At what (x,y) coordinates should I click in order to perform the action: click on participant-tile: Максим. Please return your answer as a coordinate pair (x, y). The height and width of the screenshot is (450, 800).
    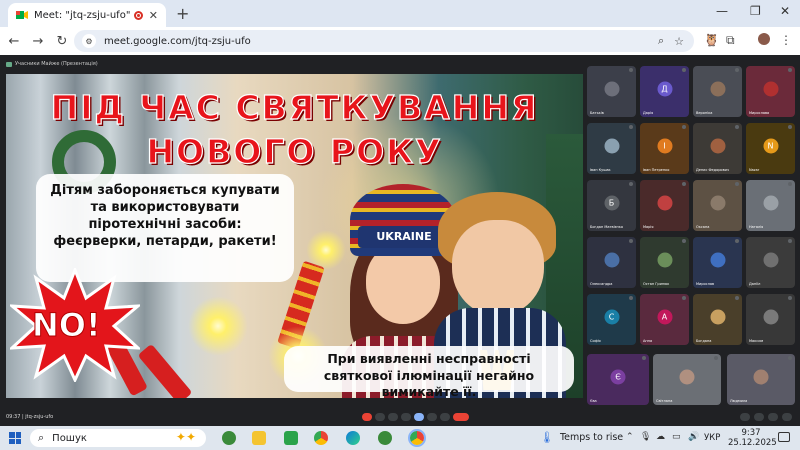
    Looking at the image, I should click on (770, 319).